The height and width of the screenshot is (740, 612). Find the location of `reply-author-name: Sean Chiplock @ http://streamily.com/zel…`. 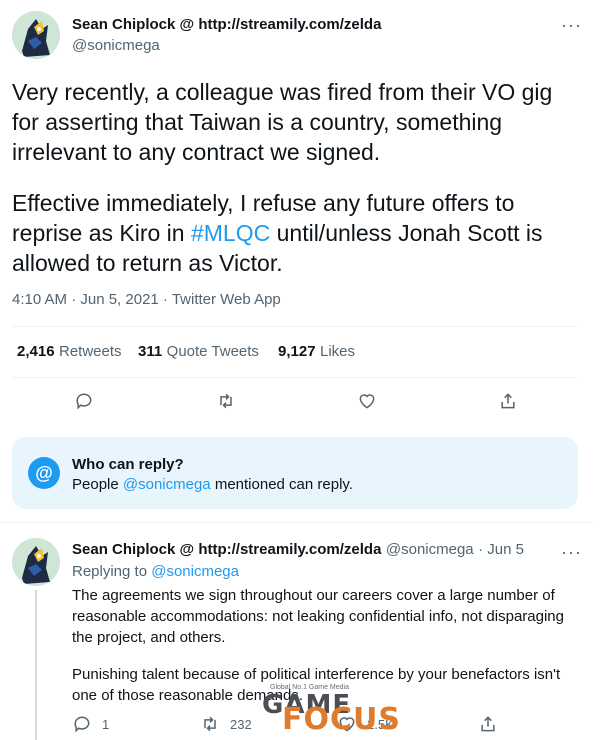

reply-author-name: Sean Chiplock @ http://streamily.com/zel… is located at coordinates (226, 549).